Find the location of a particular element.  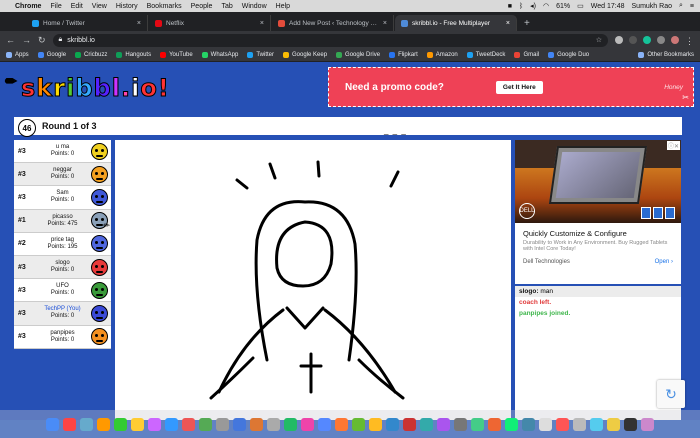

player-row: #1 picasso Points: 475 ✏︎ is located at coordinates (62, 221).